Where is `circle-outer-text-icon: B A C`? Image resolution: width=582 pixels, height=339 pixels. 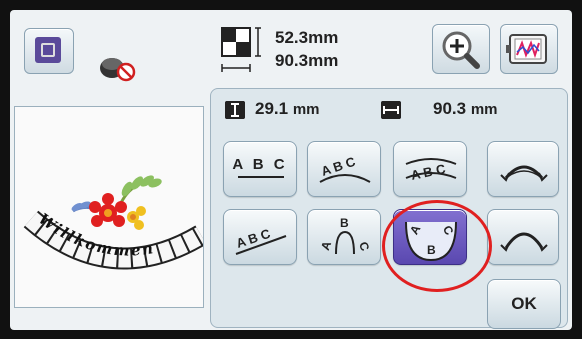 circle-outer-text-icon: B A C is located at coordinates (345, 235).